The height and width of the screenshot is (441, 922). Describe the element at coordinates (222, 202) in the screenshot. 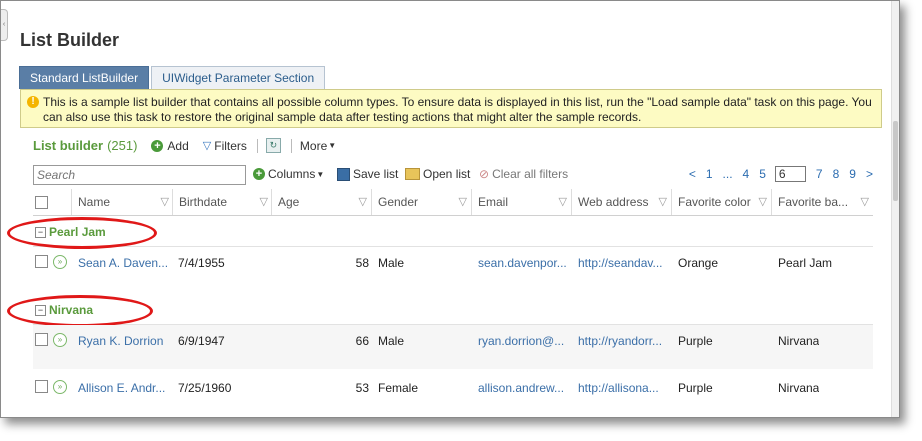

I see `col-header-birthdate: Birthdate ▽` at that location.